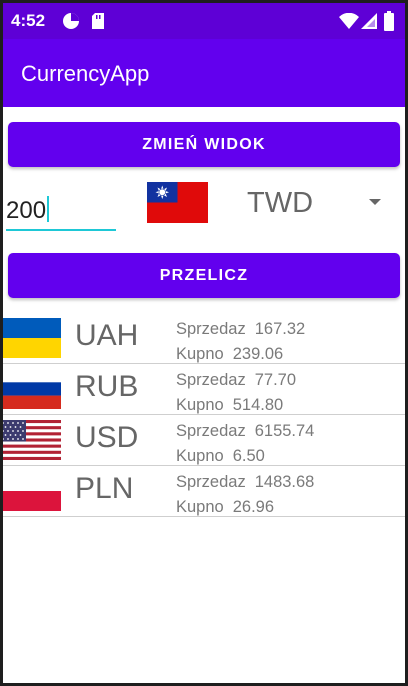 The image size is (408, 686). What do you see at coordinates (258, 405) in the screenshot?
I see `buy-value: 514.80` at bounding box center [258, 405].